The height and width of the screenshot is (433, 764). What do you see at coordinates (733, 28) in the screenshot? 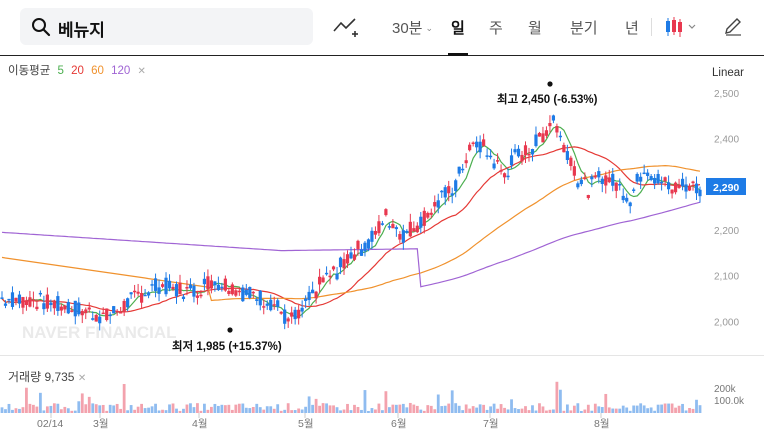
I see `pencil-draw-icon` at bounding box center [733, 28].